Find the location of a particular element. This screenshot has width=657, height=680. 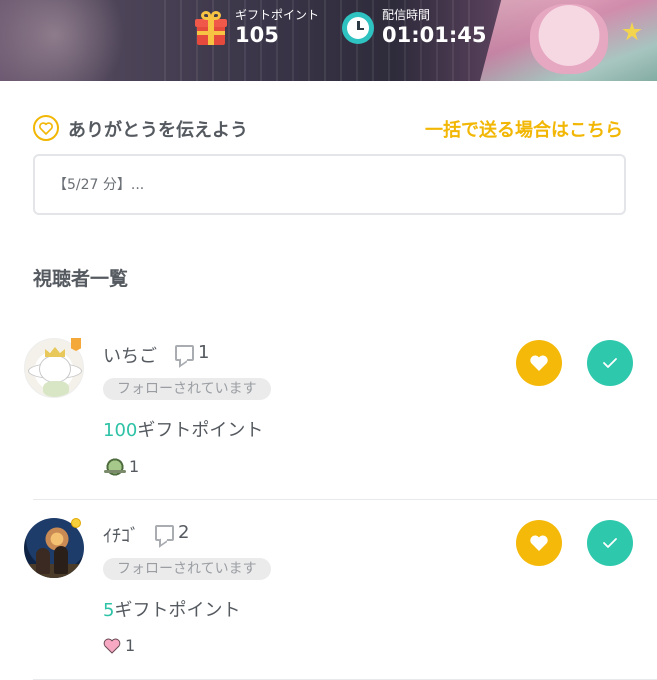

gift-points-label: ギフトポイント is located at coordinates (277, 15).